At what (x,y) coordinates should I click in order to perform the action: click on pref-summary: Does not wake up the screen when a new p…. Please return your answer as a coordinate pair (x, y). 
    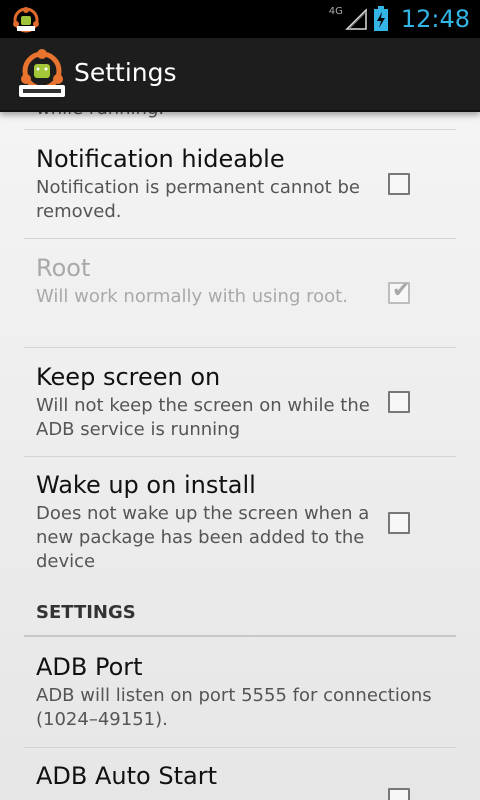
    Looking at the image, I should click on (203, 537).